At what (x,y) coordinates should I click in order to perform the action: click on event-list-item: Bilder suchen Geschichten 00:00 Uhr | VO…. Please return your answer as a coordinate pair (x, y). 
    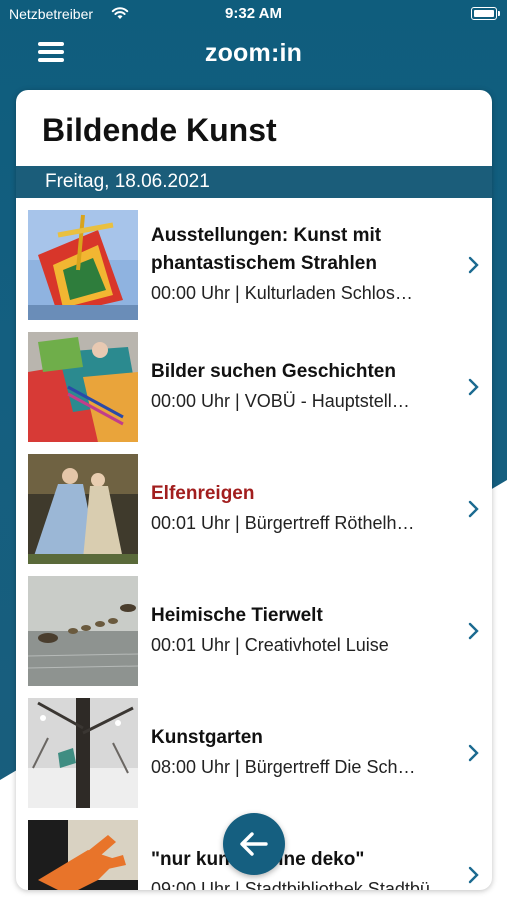
    Looking at the image, I should click on (254, 381).